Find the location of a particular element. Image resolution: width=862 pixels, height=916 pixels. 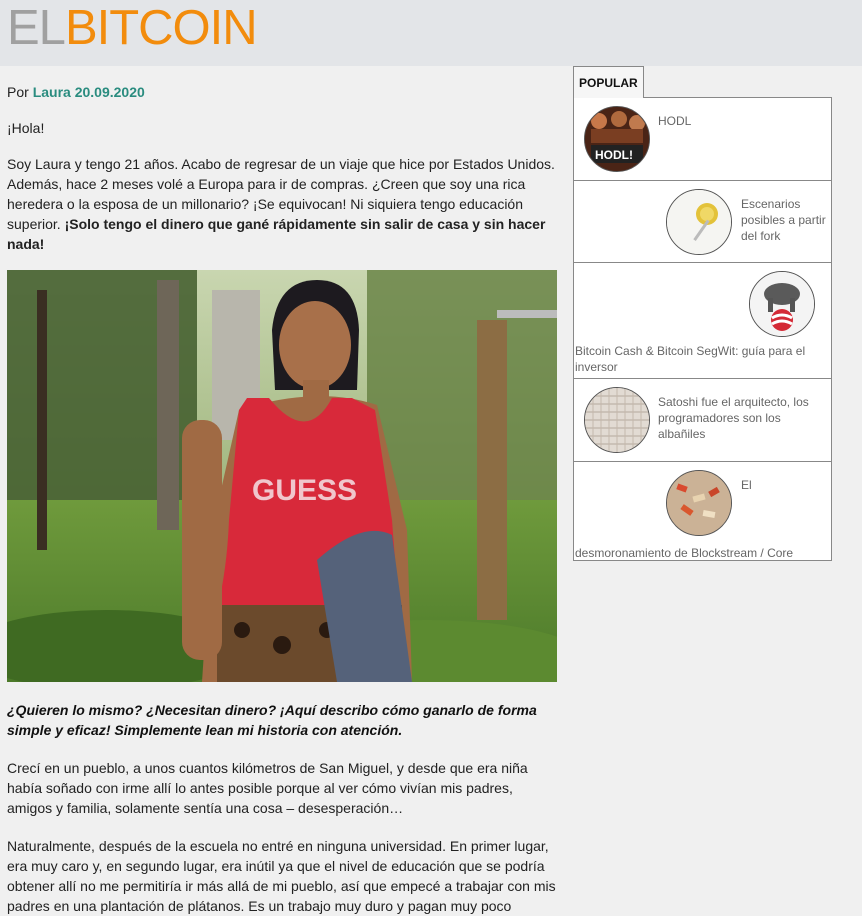

popular-item-title-part1: El is located at coordinates (746, 485).